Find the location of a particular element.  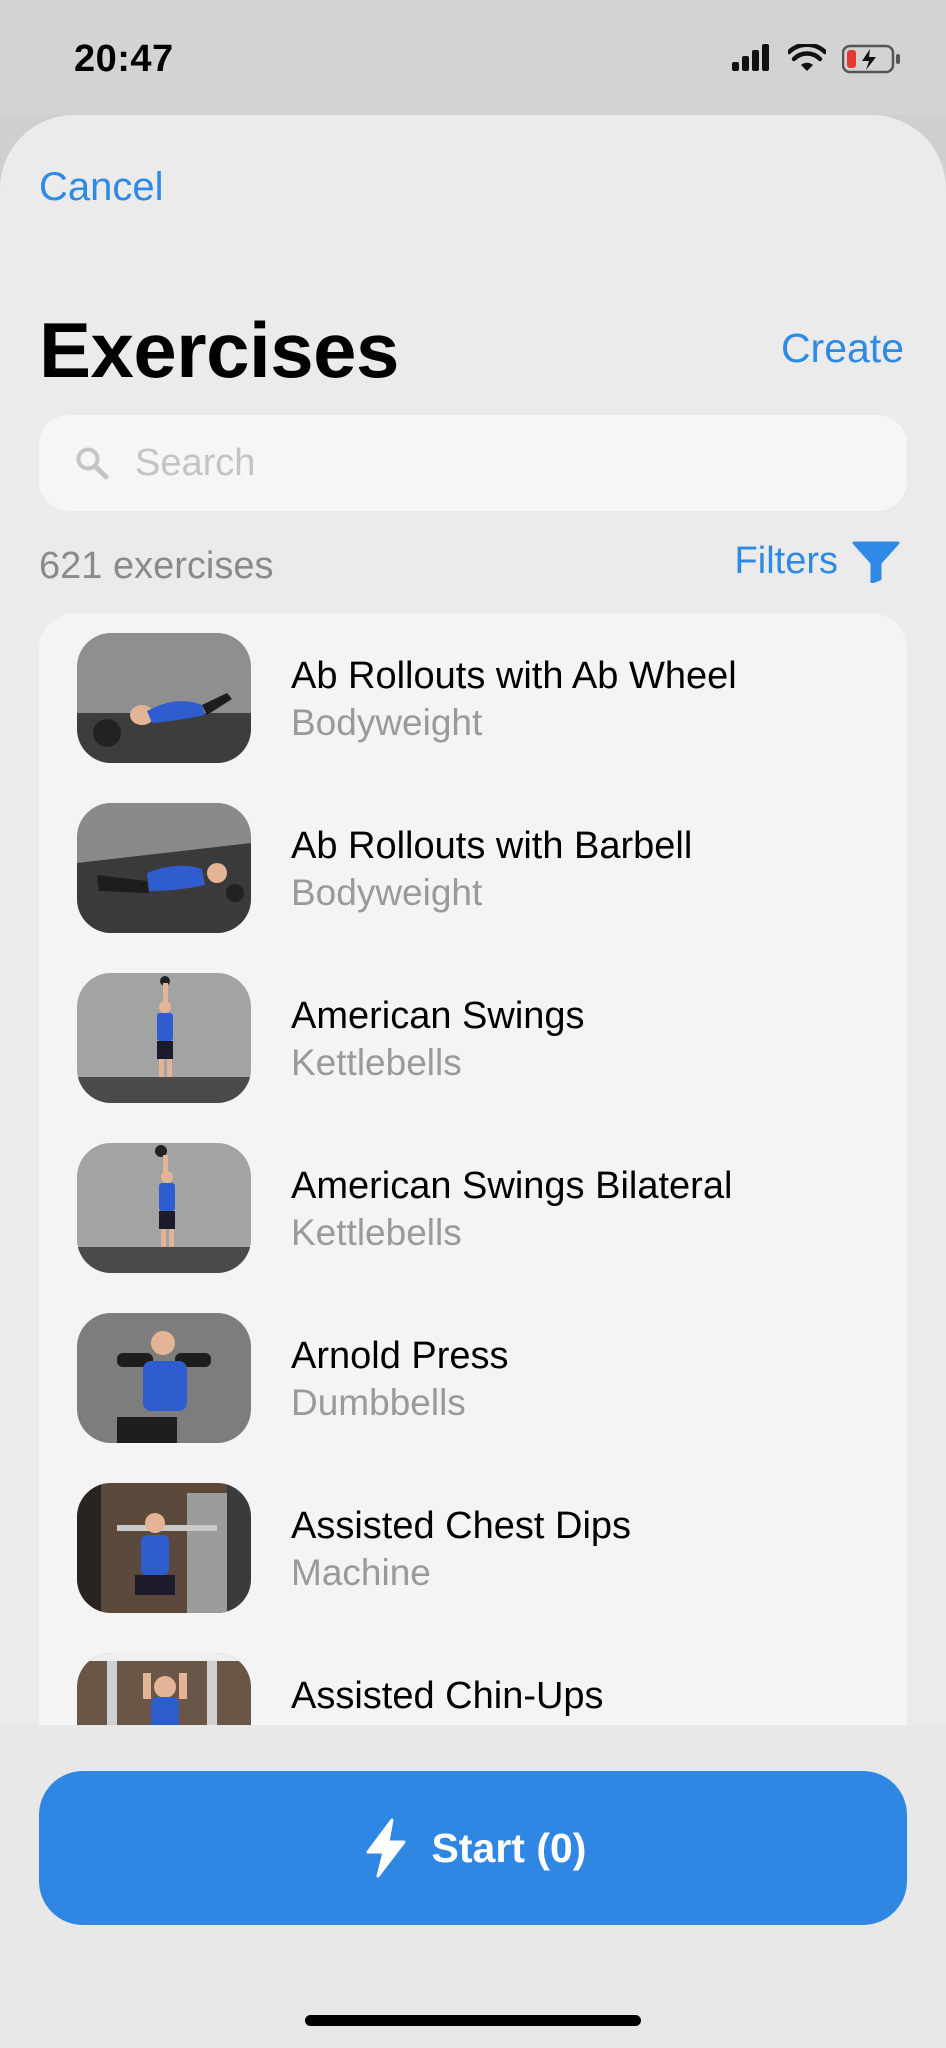

create-button: Create is located at coordinates (842, 348).